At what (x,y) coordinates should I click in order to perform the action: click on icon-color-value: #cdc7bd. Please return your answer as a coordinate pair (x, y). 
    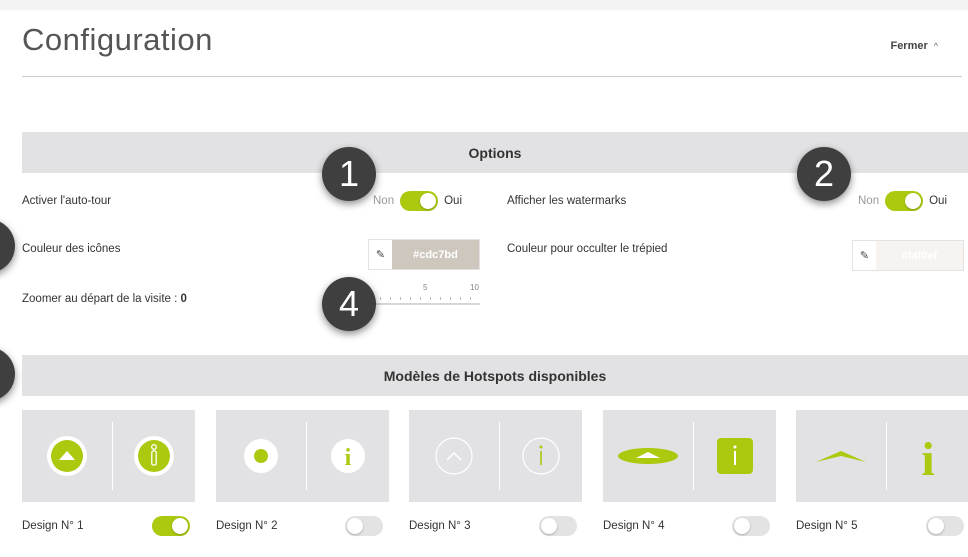
    Looking at the image, I should click on (435, 254).